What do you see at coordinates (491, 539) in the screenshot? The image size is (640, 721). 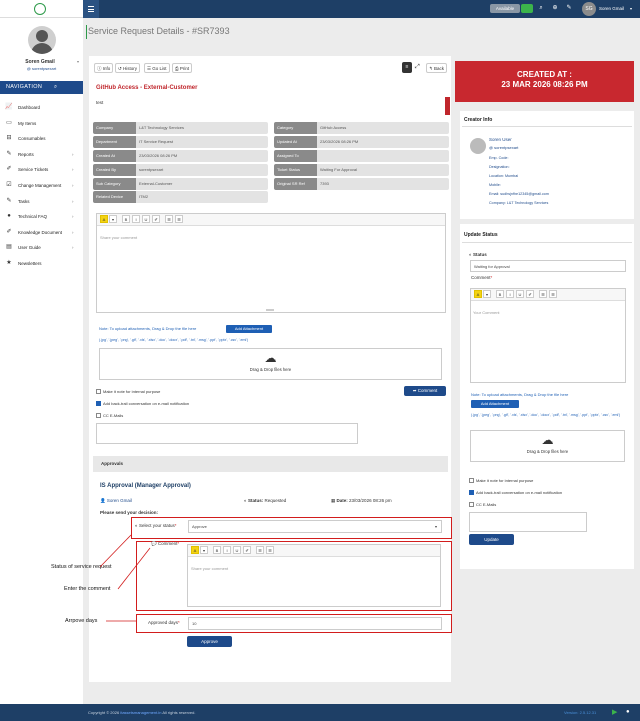 I see `update-button: Update` at bounding box center [491, 539].